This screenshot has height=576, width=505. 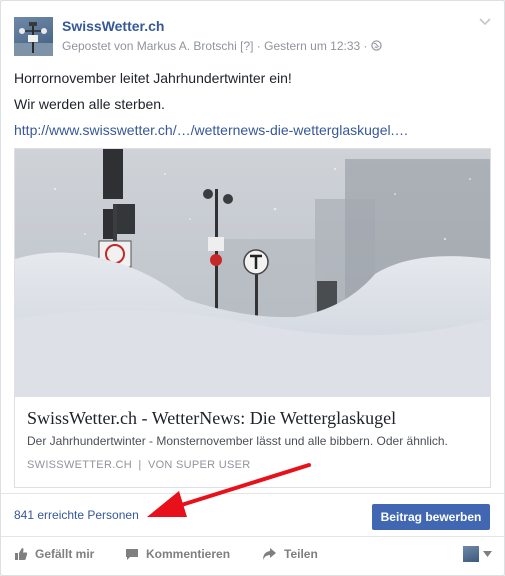 I want to click on reach-count-link: 841 erreichte Personen, so click(x=76, y=515).